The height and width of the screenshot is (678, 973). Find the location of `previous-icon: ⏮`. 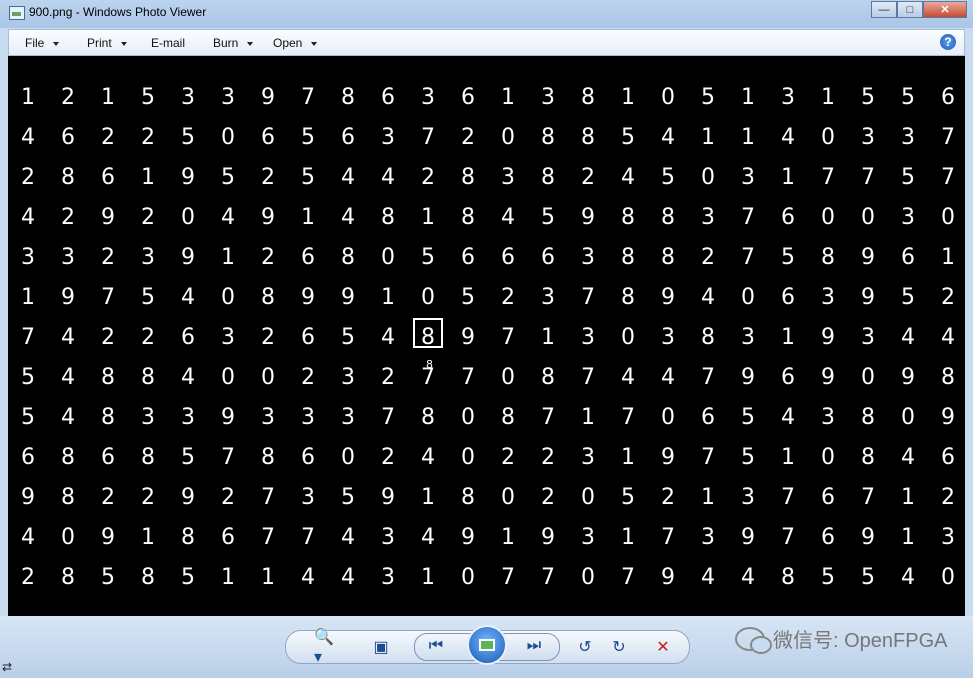

previous-icon: ⏮ is located at coordinates (436, 645).